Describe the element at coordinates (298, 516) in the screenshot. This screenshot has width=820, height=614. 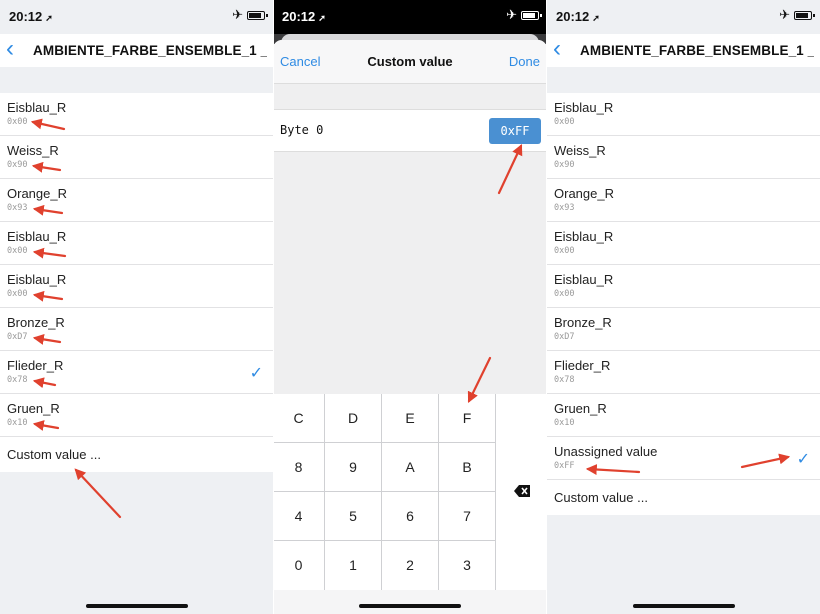
I see `key-4: 4` at that location.